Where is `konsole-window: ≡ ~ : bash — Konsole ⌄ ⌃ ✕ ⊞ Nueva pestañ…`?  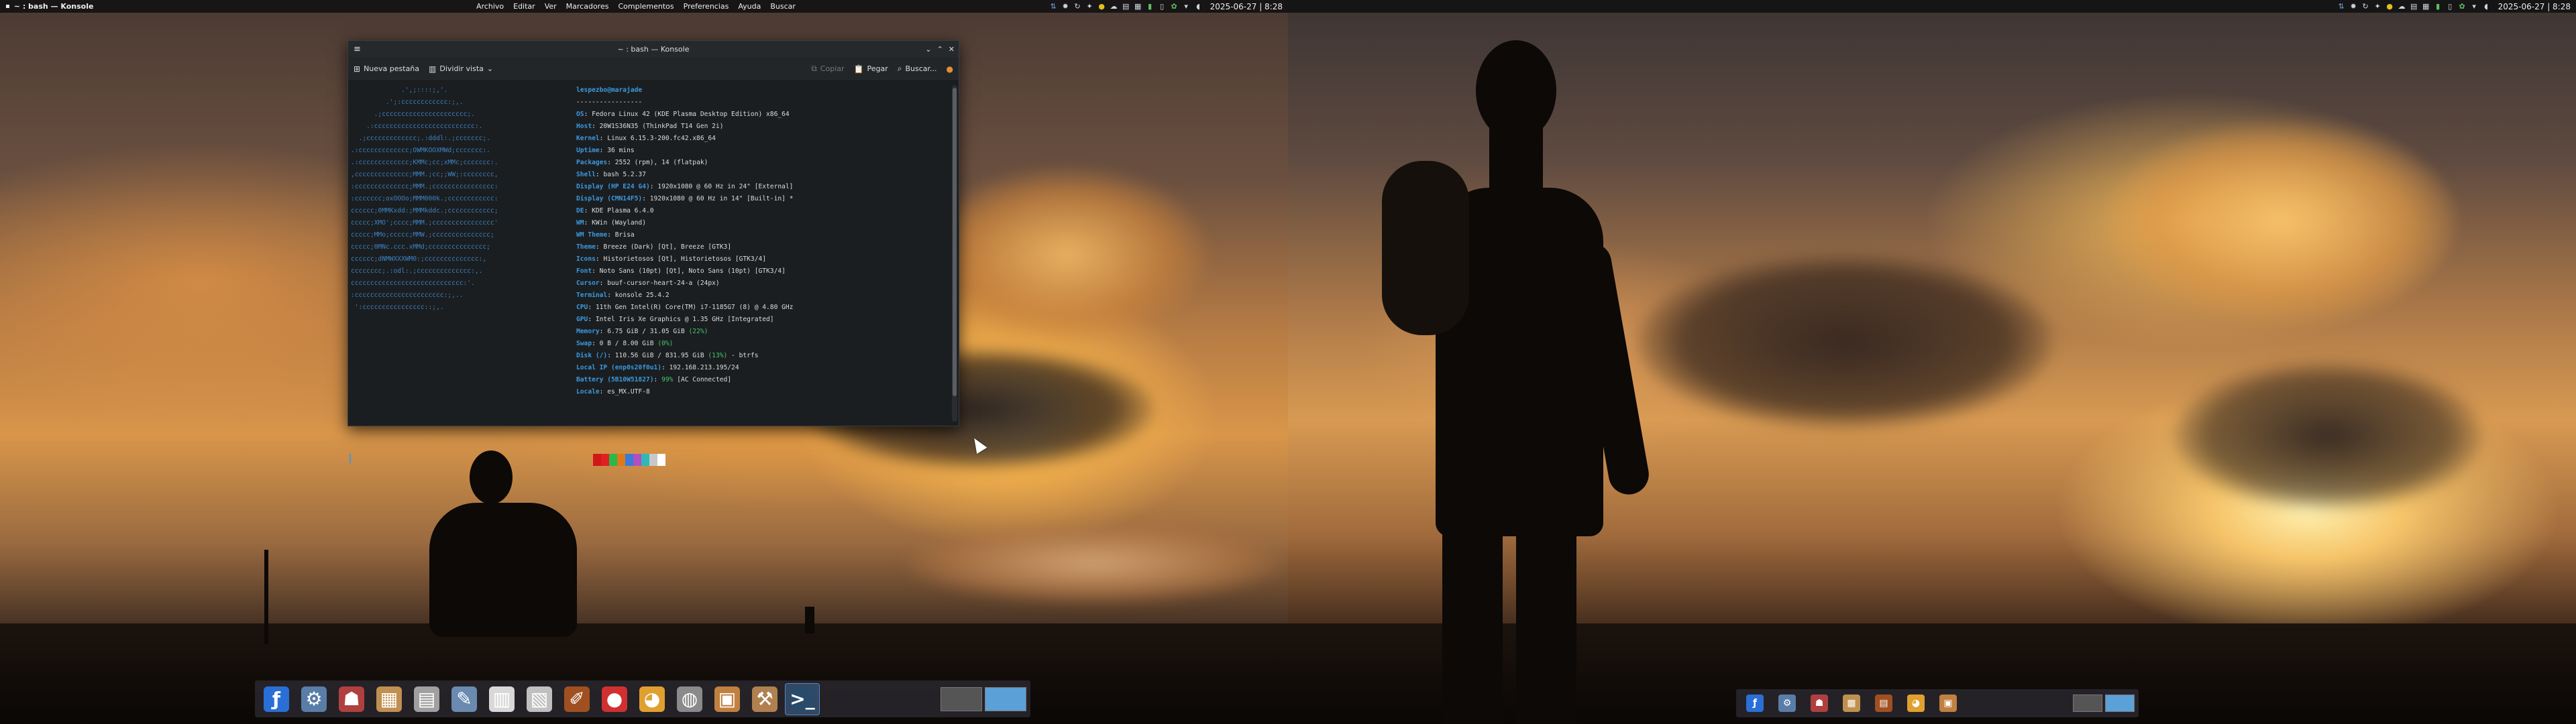 konsole-window: ≡ ~ : bash — Konsole ⌄ ⌃ ✕ ⊞ Nueva pestañ… is located at coordinates (653, 253).